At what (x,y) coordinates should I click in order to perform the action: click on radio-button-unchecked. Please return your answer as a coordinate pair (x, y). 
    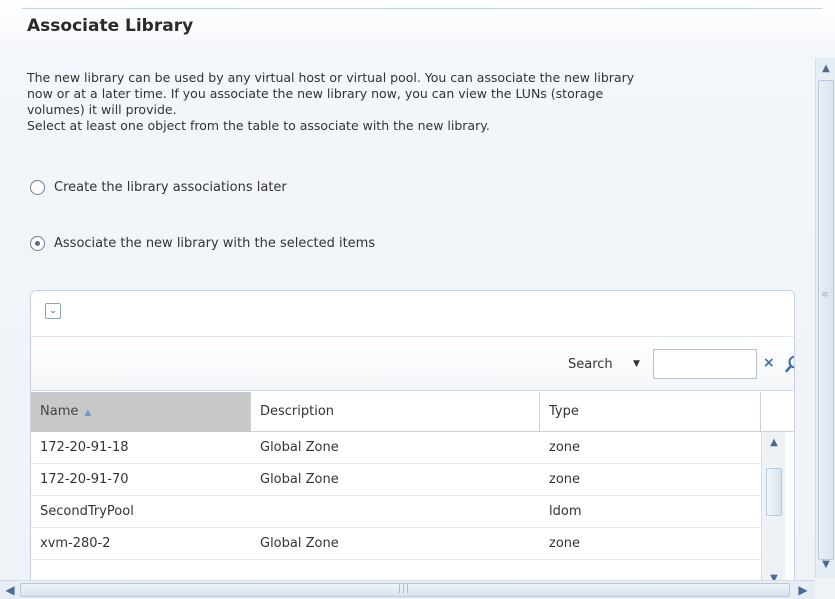
    Looking at the image, I should click on (37, 187).